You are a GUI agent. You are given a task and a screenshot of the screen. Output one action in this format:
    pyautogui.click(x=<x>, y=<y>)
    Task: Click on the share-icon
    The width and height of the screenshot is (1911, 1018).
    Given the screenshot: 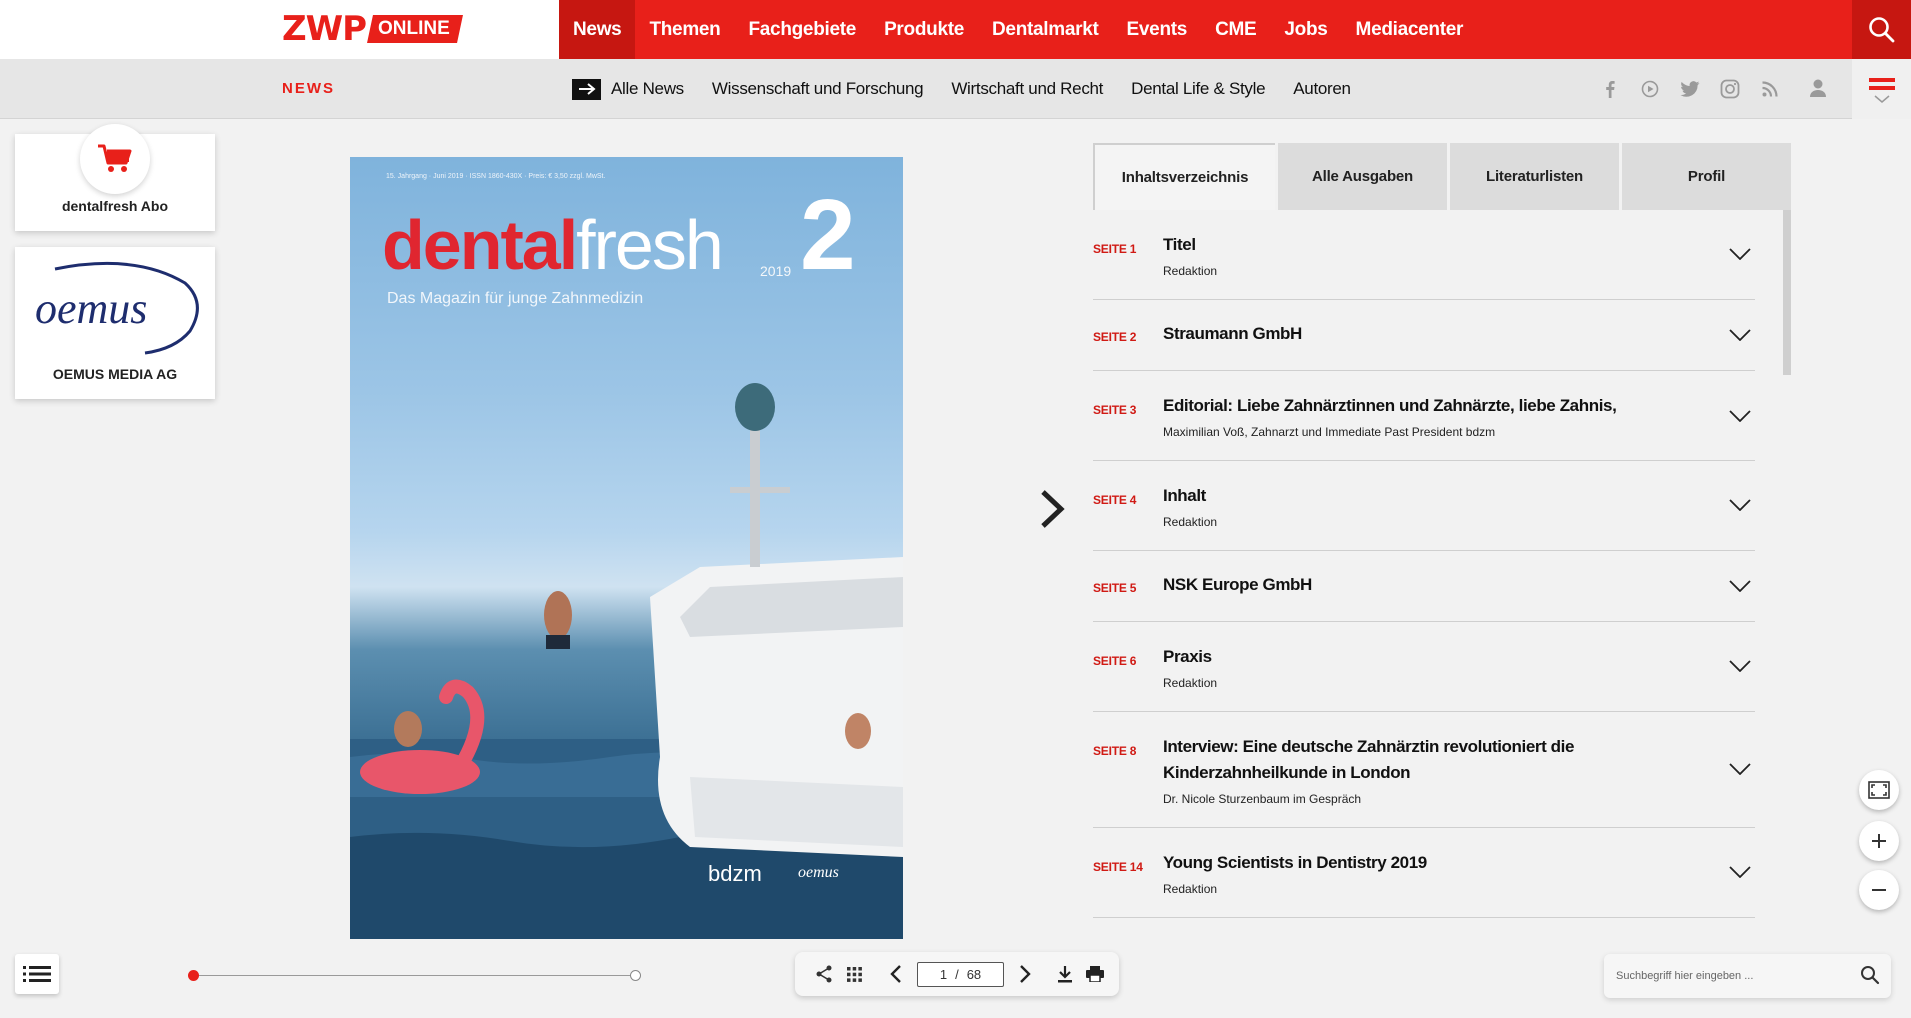 What is the action you would take?
    pyautogui.click(x=824, y=974)
    